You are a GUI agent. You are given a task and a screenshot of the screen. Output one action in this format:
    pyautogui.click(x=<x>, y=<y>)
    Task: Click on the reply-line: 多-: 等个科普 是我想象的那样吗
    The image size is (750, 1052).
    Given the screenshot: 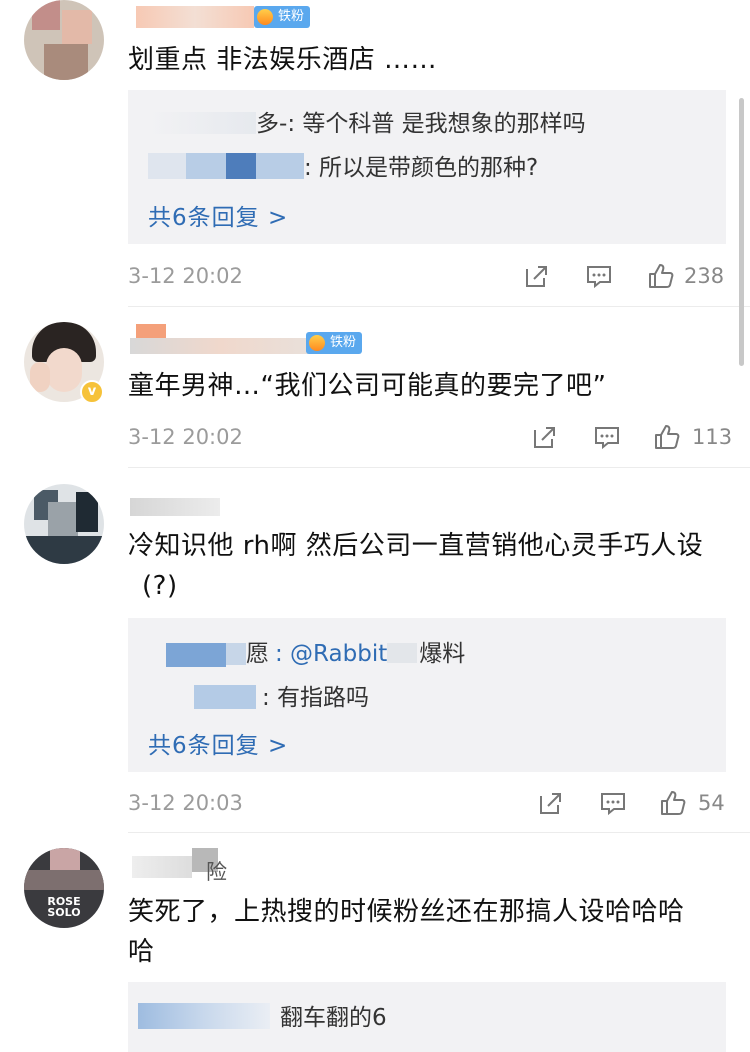 What is the action you would take?
    pyautogui.click(x=367, y=121)
    